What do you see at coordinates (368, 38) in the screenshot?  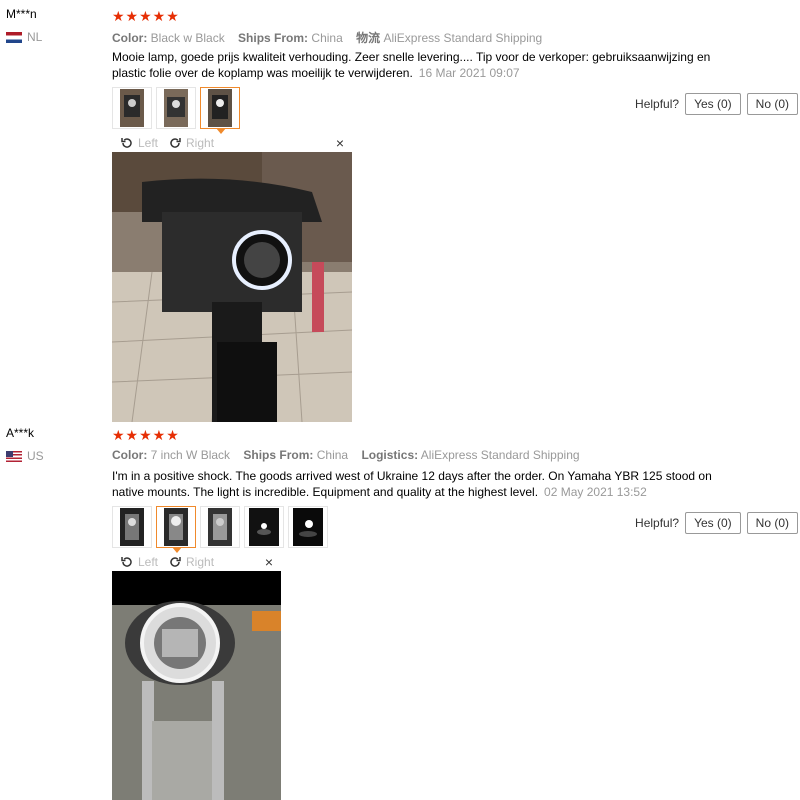 I see `logistics-label: 物流` at bounding box center [368, 38].